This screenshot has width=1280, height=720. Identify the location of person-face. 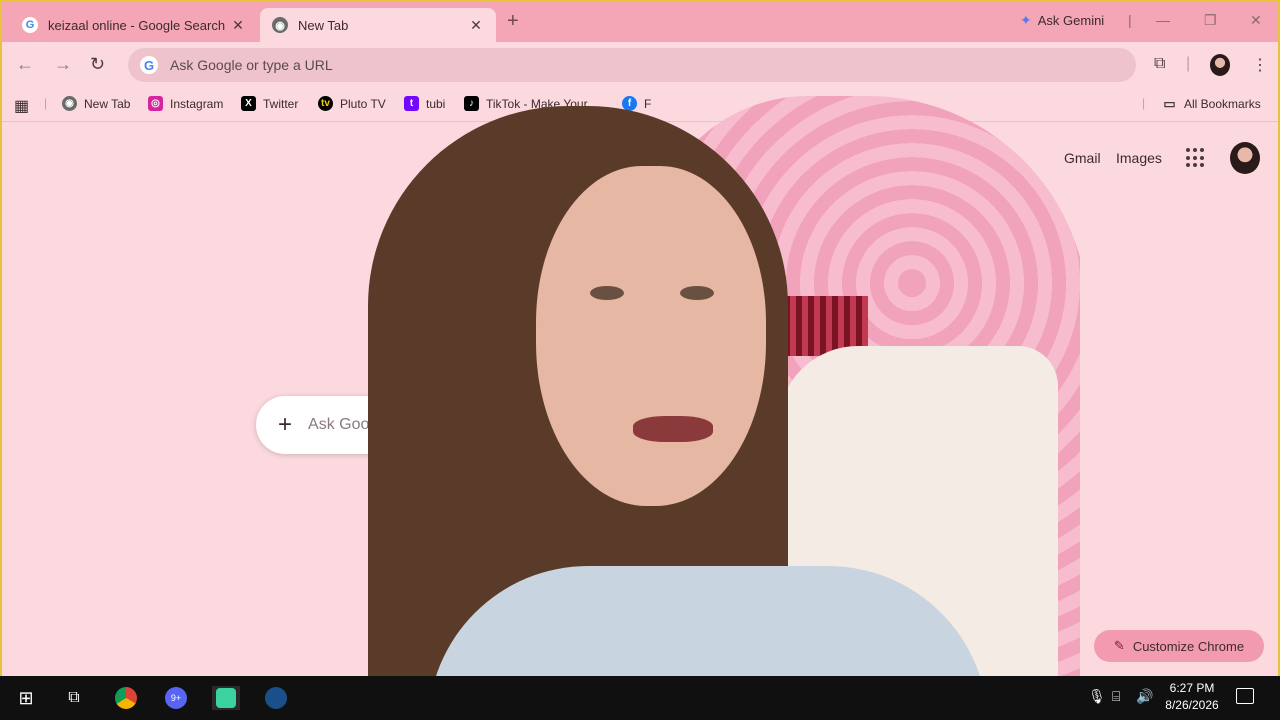
(651, 336).